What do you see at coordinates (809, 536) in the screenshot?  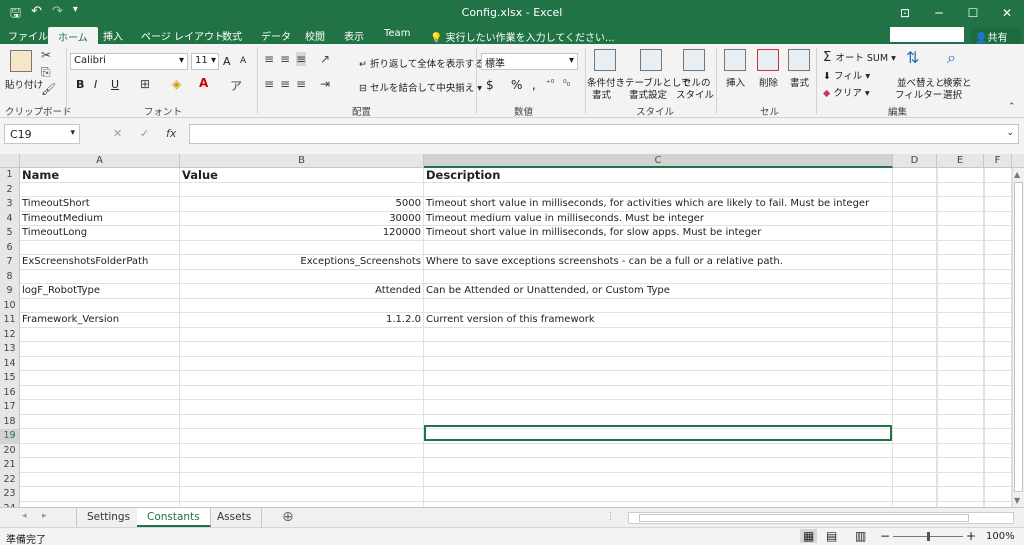 I see `normal-view-icon: ▦` at bounding box center [809, 536].